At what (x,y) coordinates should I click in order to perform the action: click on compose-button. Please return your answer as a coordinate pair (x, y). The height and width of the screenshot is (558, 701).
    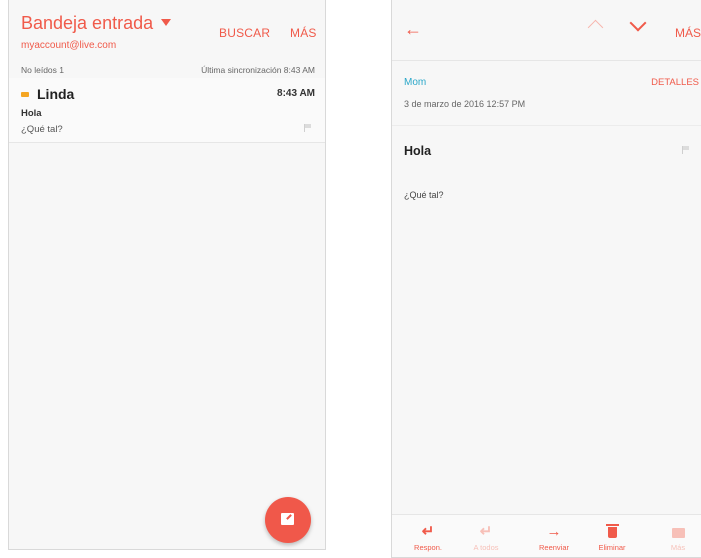
    Looking at the image, I should click on (288, 520).